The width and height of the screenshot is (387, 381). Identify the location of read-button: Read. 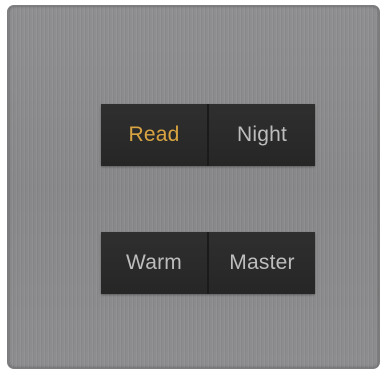
(154, 135).